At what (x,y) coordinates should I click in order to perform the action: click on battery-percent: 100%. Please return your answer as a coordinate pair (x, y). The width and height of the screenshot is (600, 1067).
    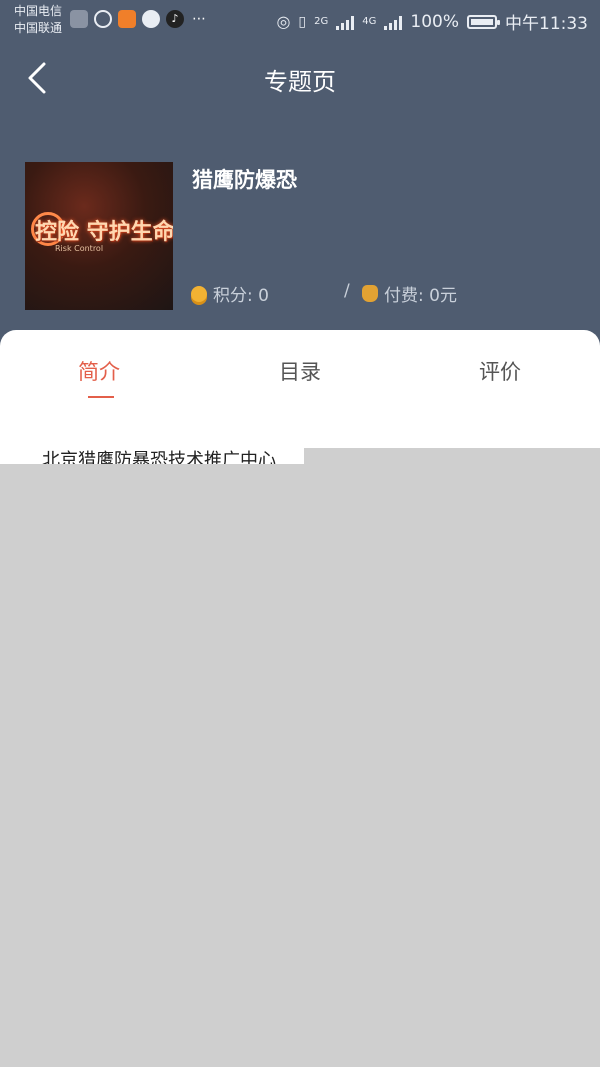
    Looking at the image, I should click on (434, 21).